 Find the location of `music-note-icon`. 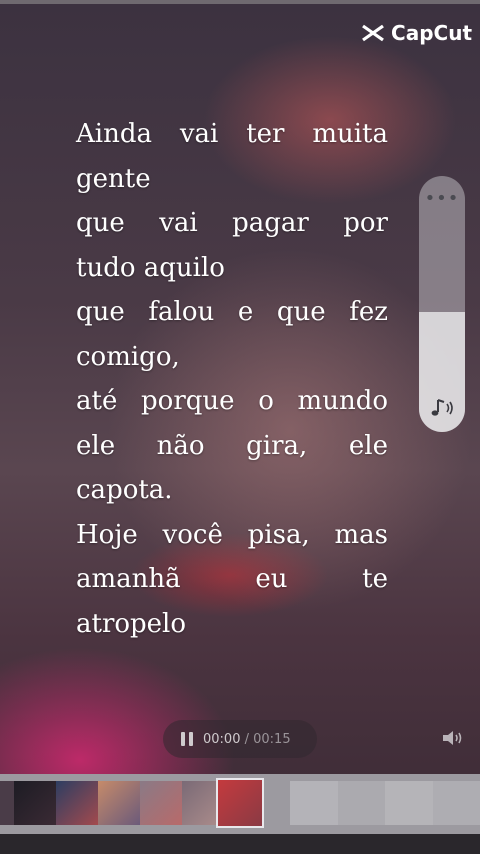

music-note-icon is located at coordinates (442, 407).